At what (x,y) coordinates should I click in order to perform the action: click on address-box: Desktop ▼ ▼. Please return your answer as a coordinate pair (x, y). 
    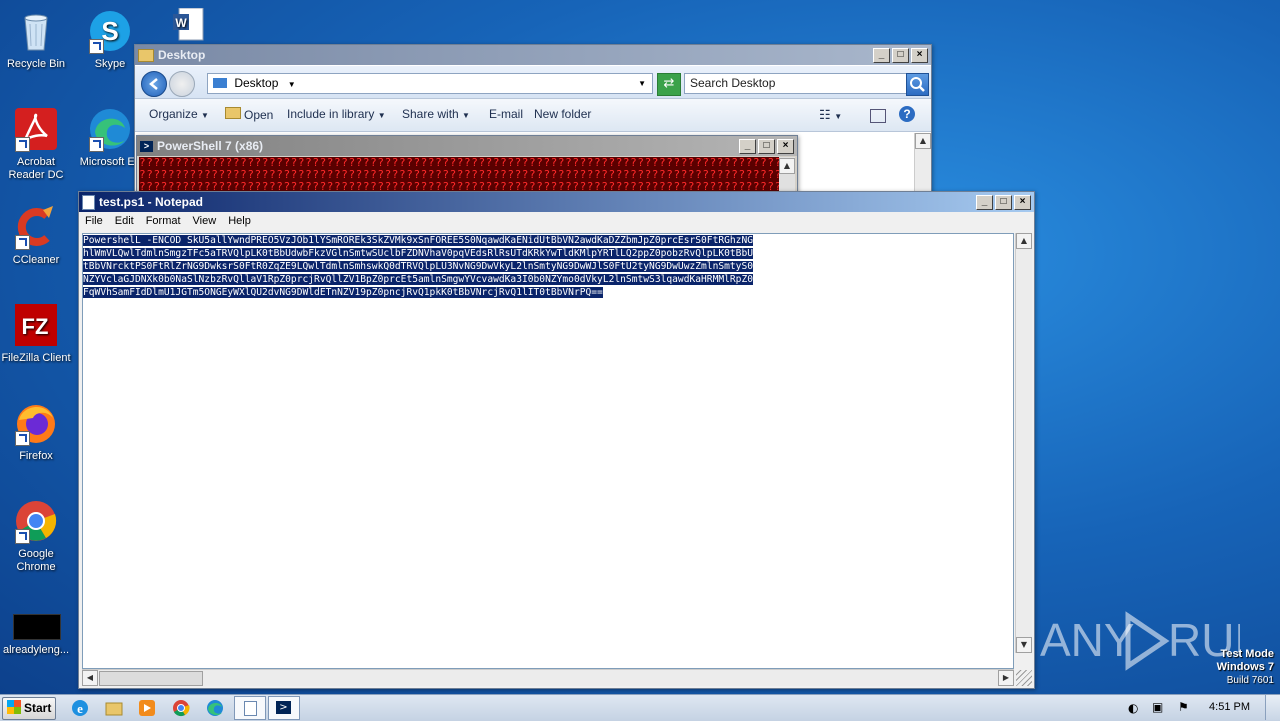
    Looking at the image, I should click on (430, 83).